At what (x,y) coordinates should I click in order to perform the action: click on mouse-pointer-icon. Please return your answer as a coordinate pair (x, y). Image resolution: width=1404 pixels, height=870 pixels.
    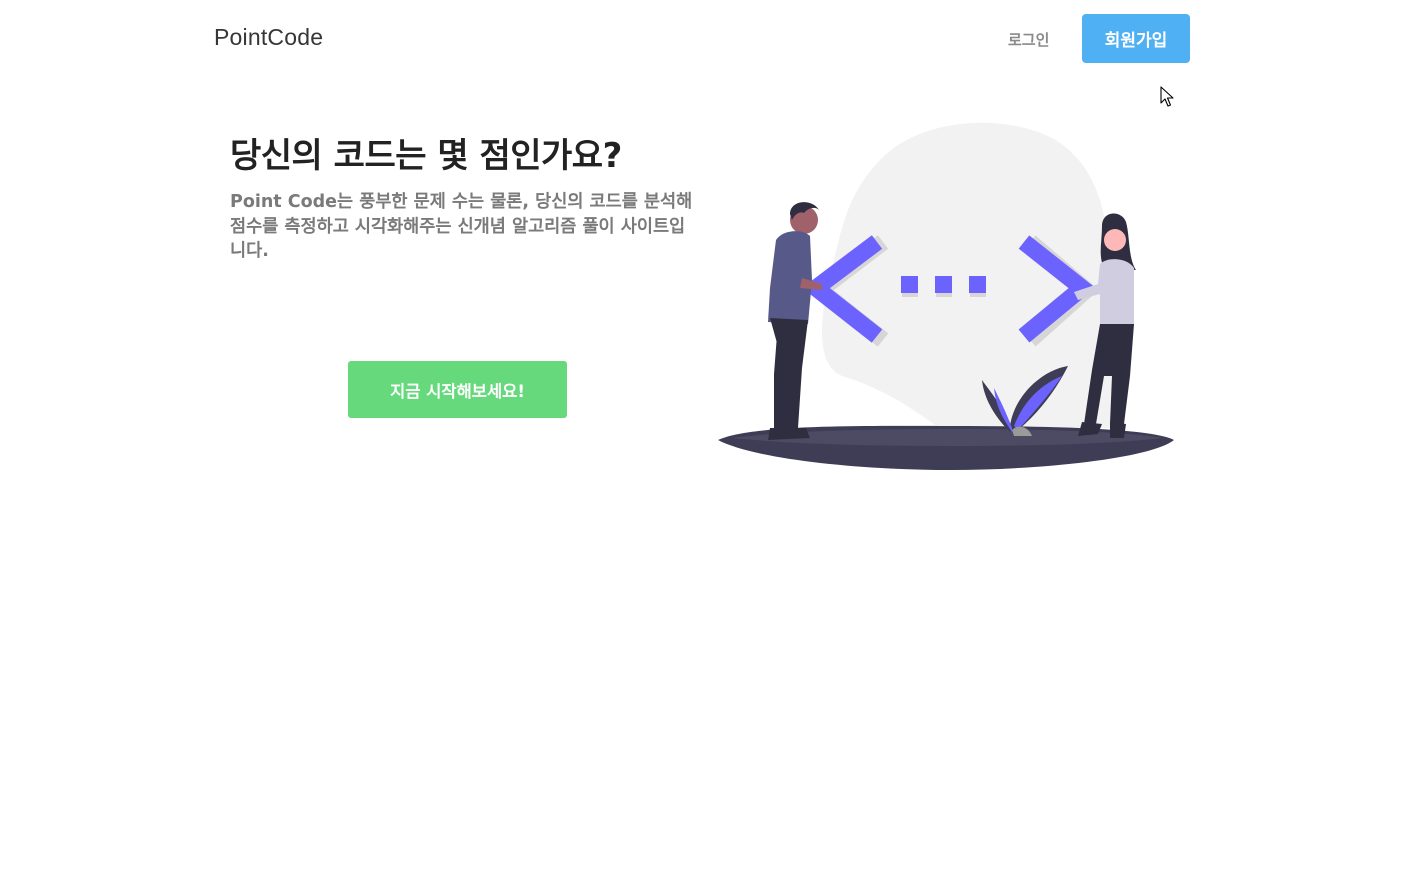
    Looking at the image, I should click on (1167, 96).